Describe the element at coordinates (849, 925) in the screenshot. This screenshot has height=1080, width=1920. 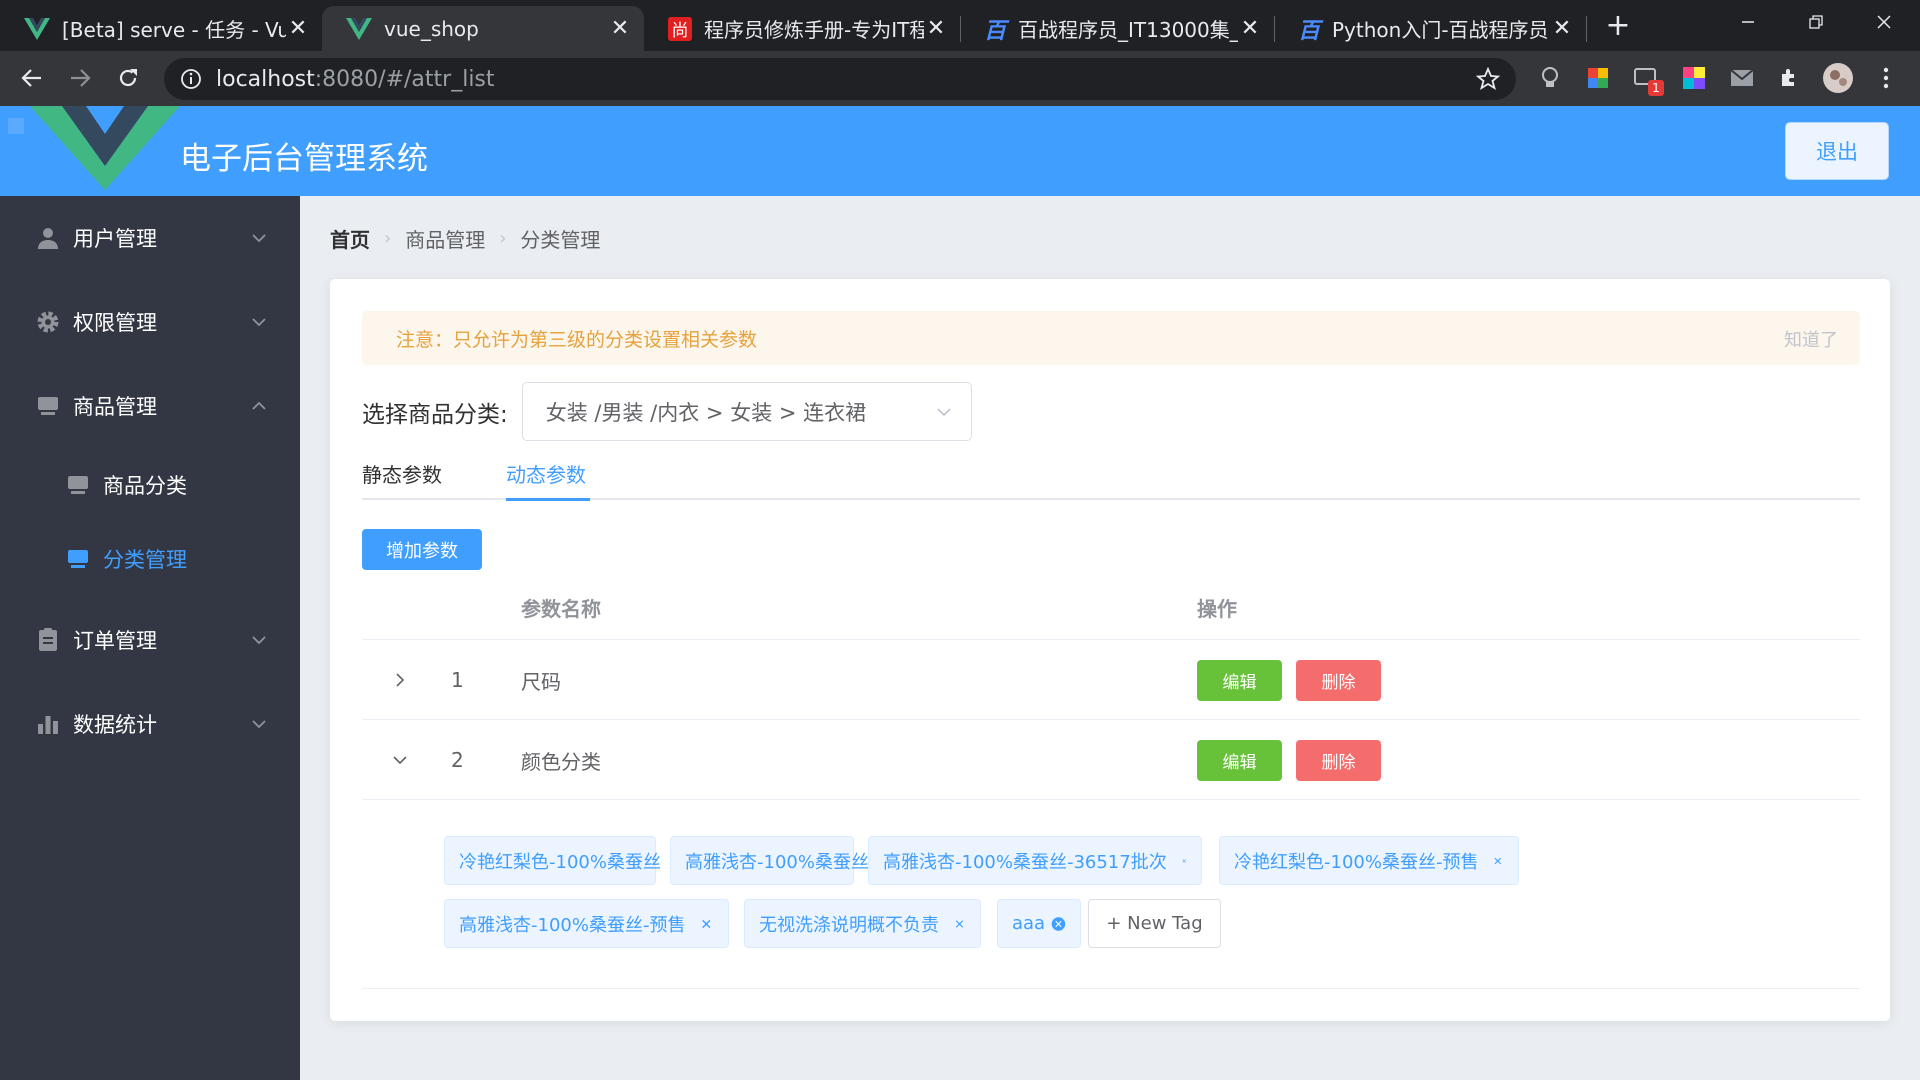
I see `tag-label: 无视洗涤说明概不负责` at that location.